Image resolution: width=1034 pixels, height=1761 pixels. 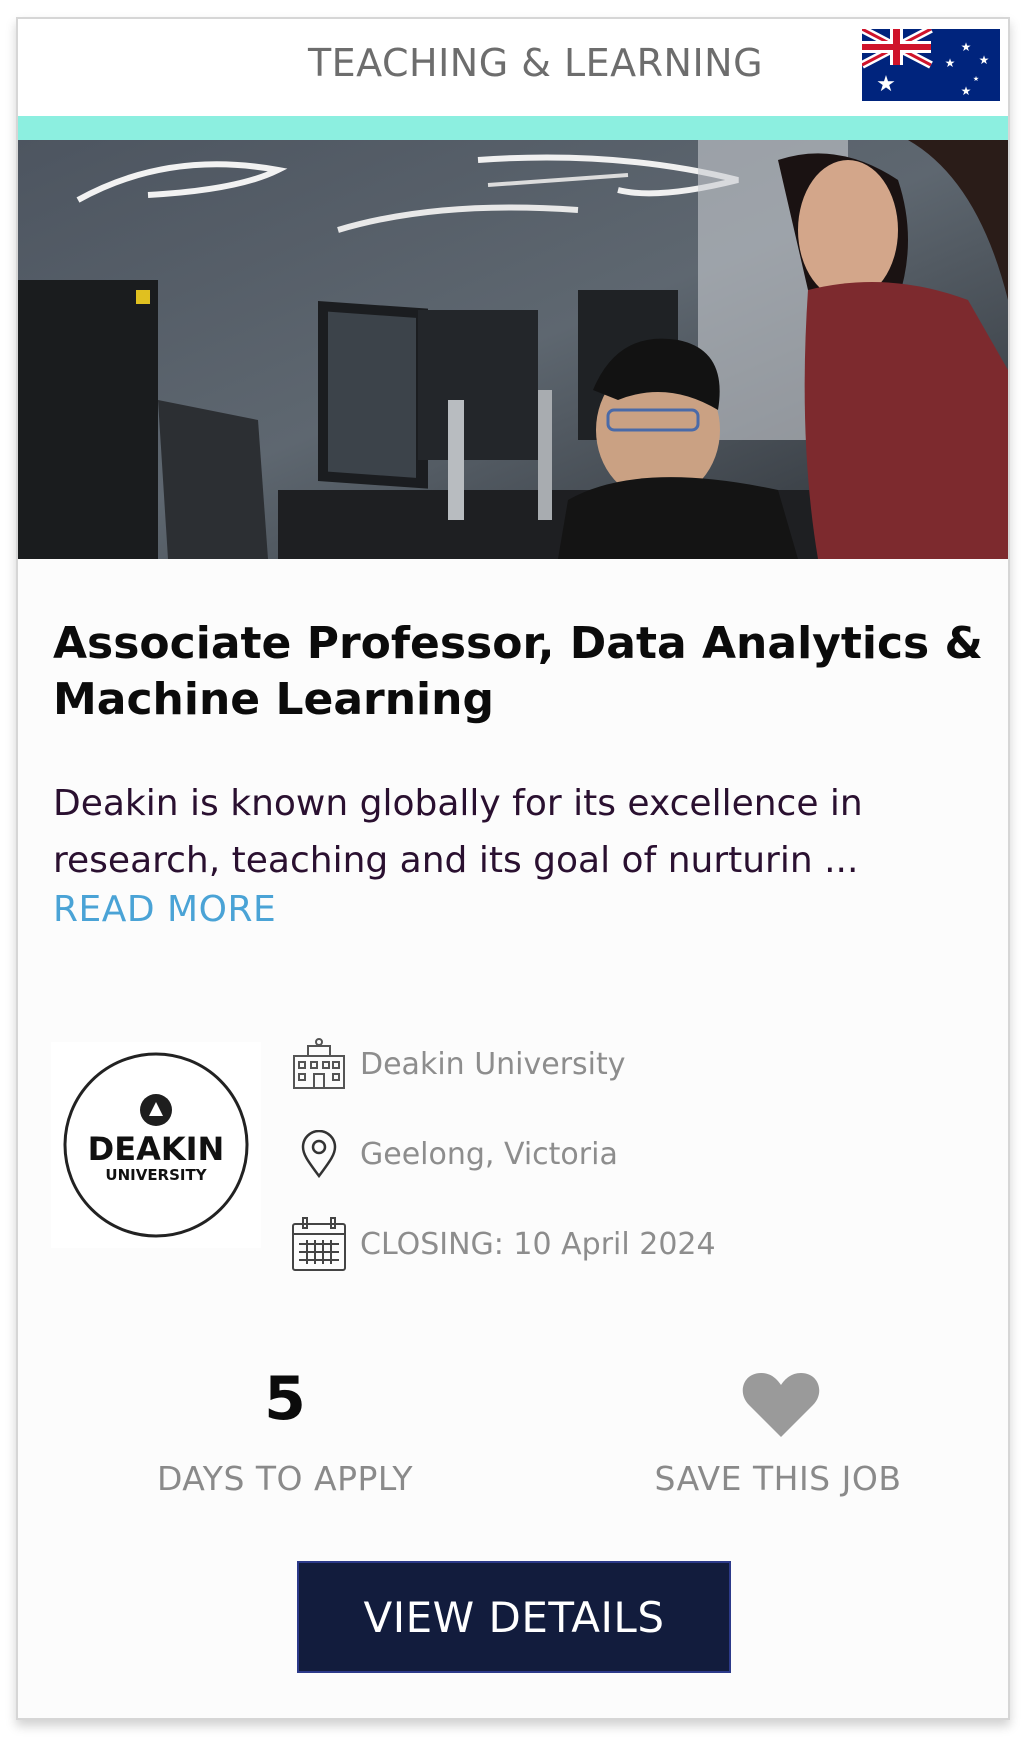 What do you see at coordinates (778, 1478) in the screenshot?
I see `save-job-label: SAVE THIS JOB` at bounding box center [778, 1478].